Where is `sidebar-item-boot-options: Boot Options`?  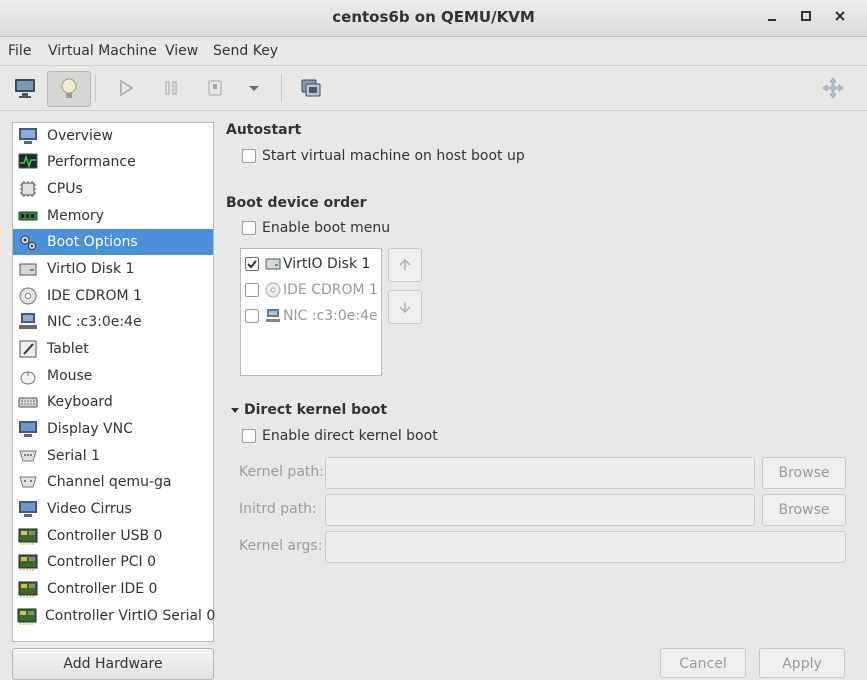 sidebar-item-boot-options: Boot Options is located at coordinates (113, 242).